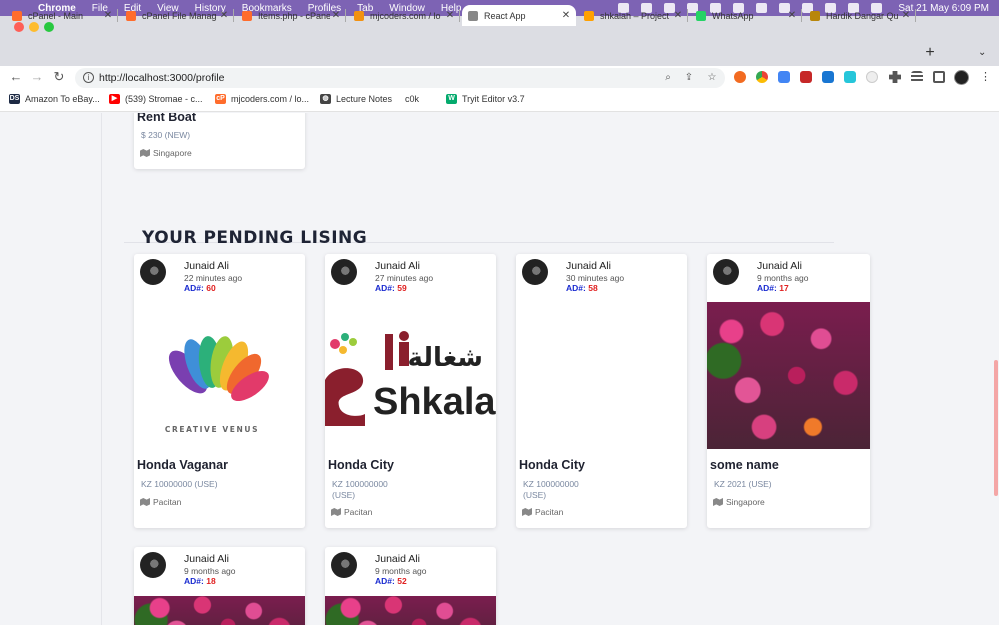 The height and width of the screenshot is (625, 999). I want to click on listing-location: Singapore, so click(166, 153).